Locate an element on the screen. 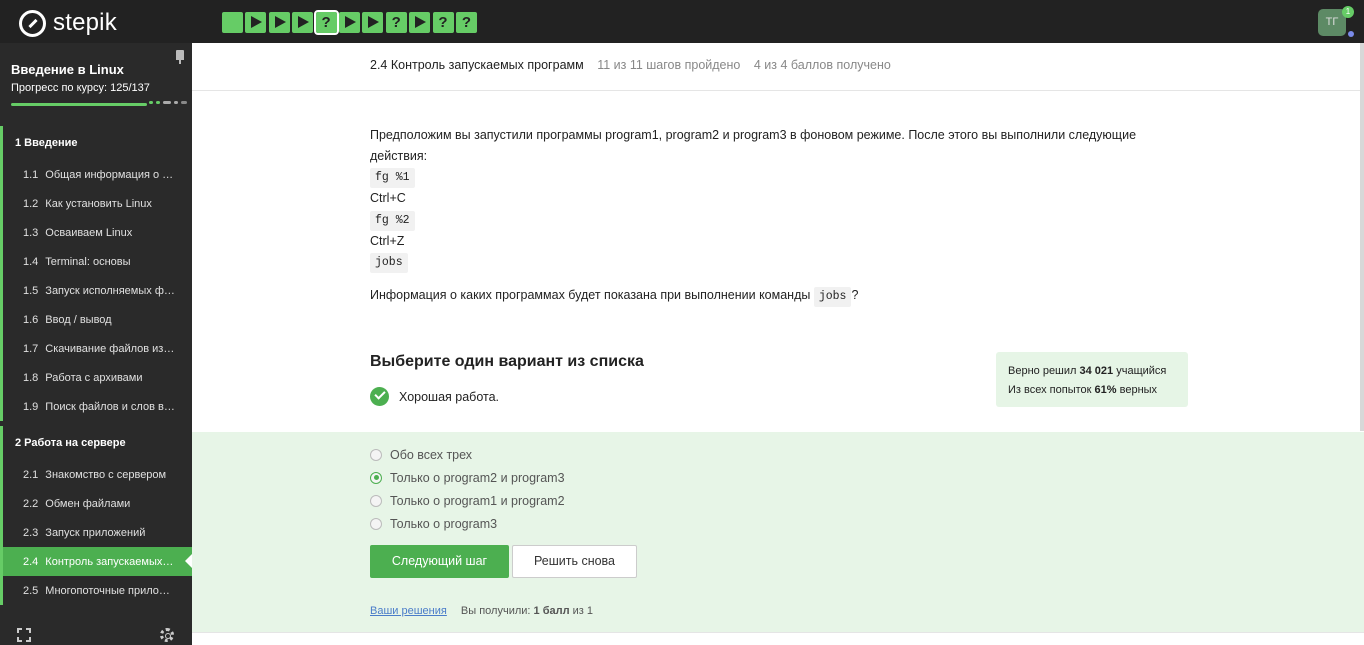 This screenshot has width=1364, height=645. sidebar-lesson: 1.8 Работа с архивами is located at coordinates (96, 377).